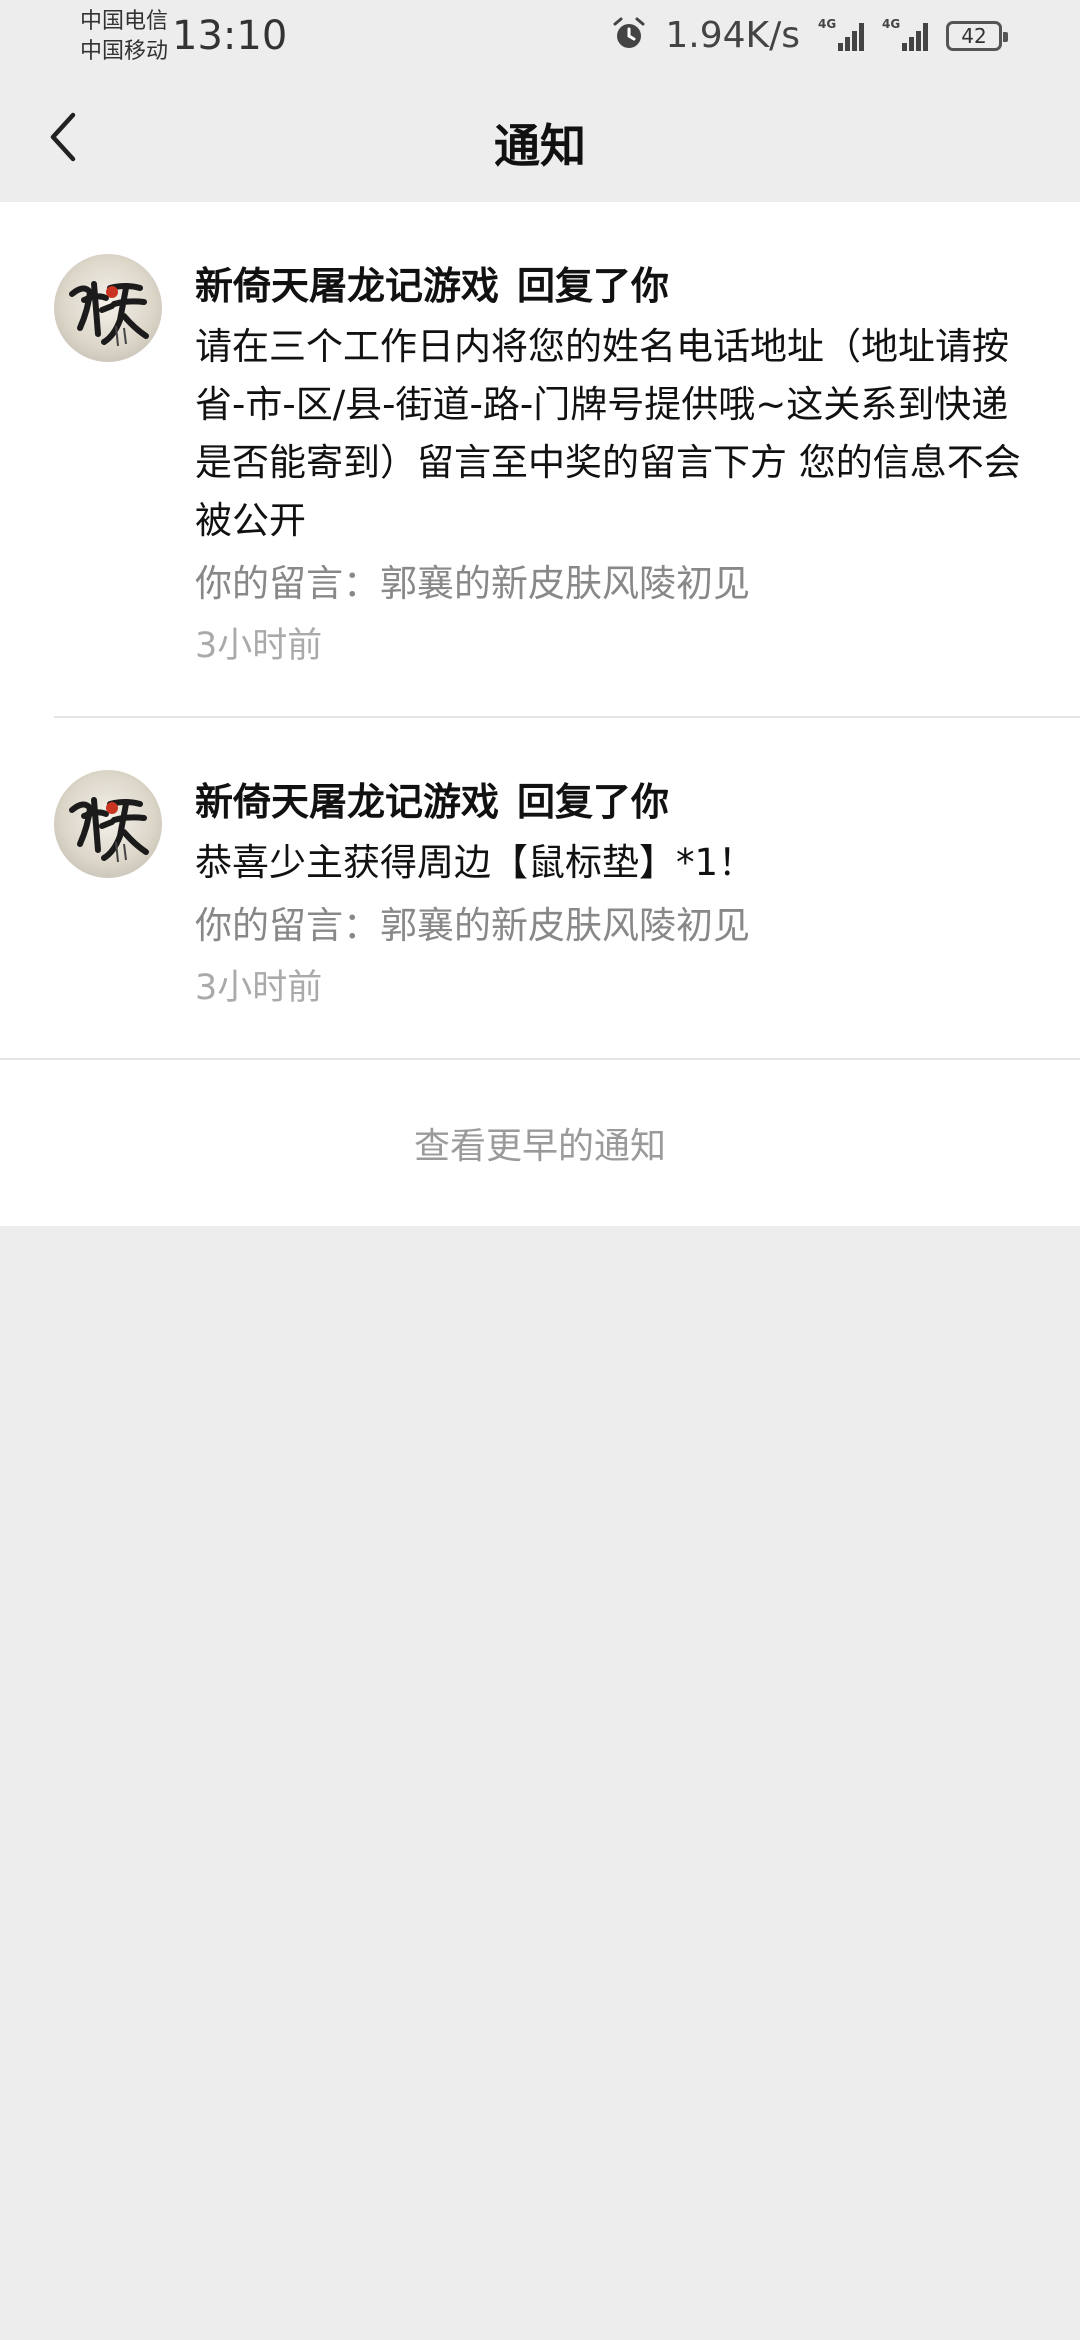 This screenshot has width=1080, height=2340. I want to click on status-indicators: 1.94K/s 4G 4G 42, so click(809, 35).